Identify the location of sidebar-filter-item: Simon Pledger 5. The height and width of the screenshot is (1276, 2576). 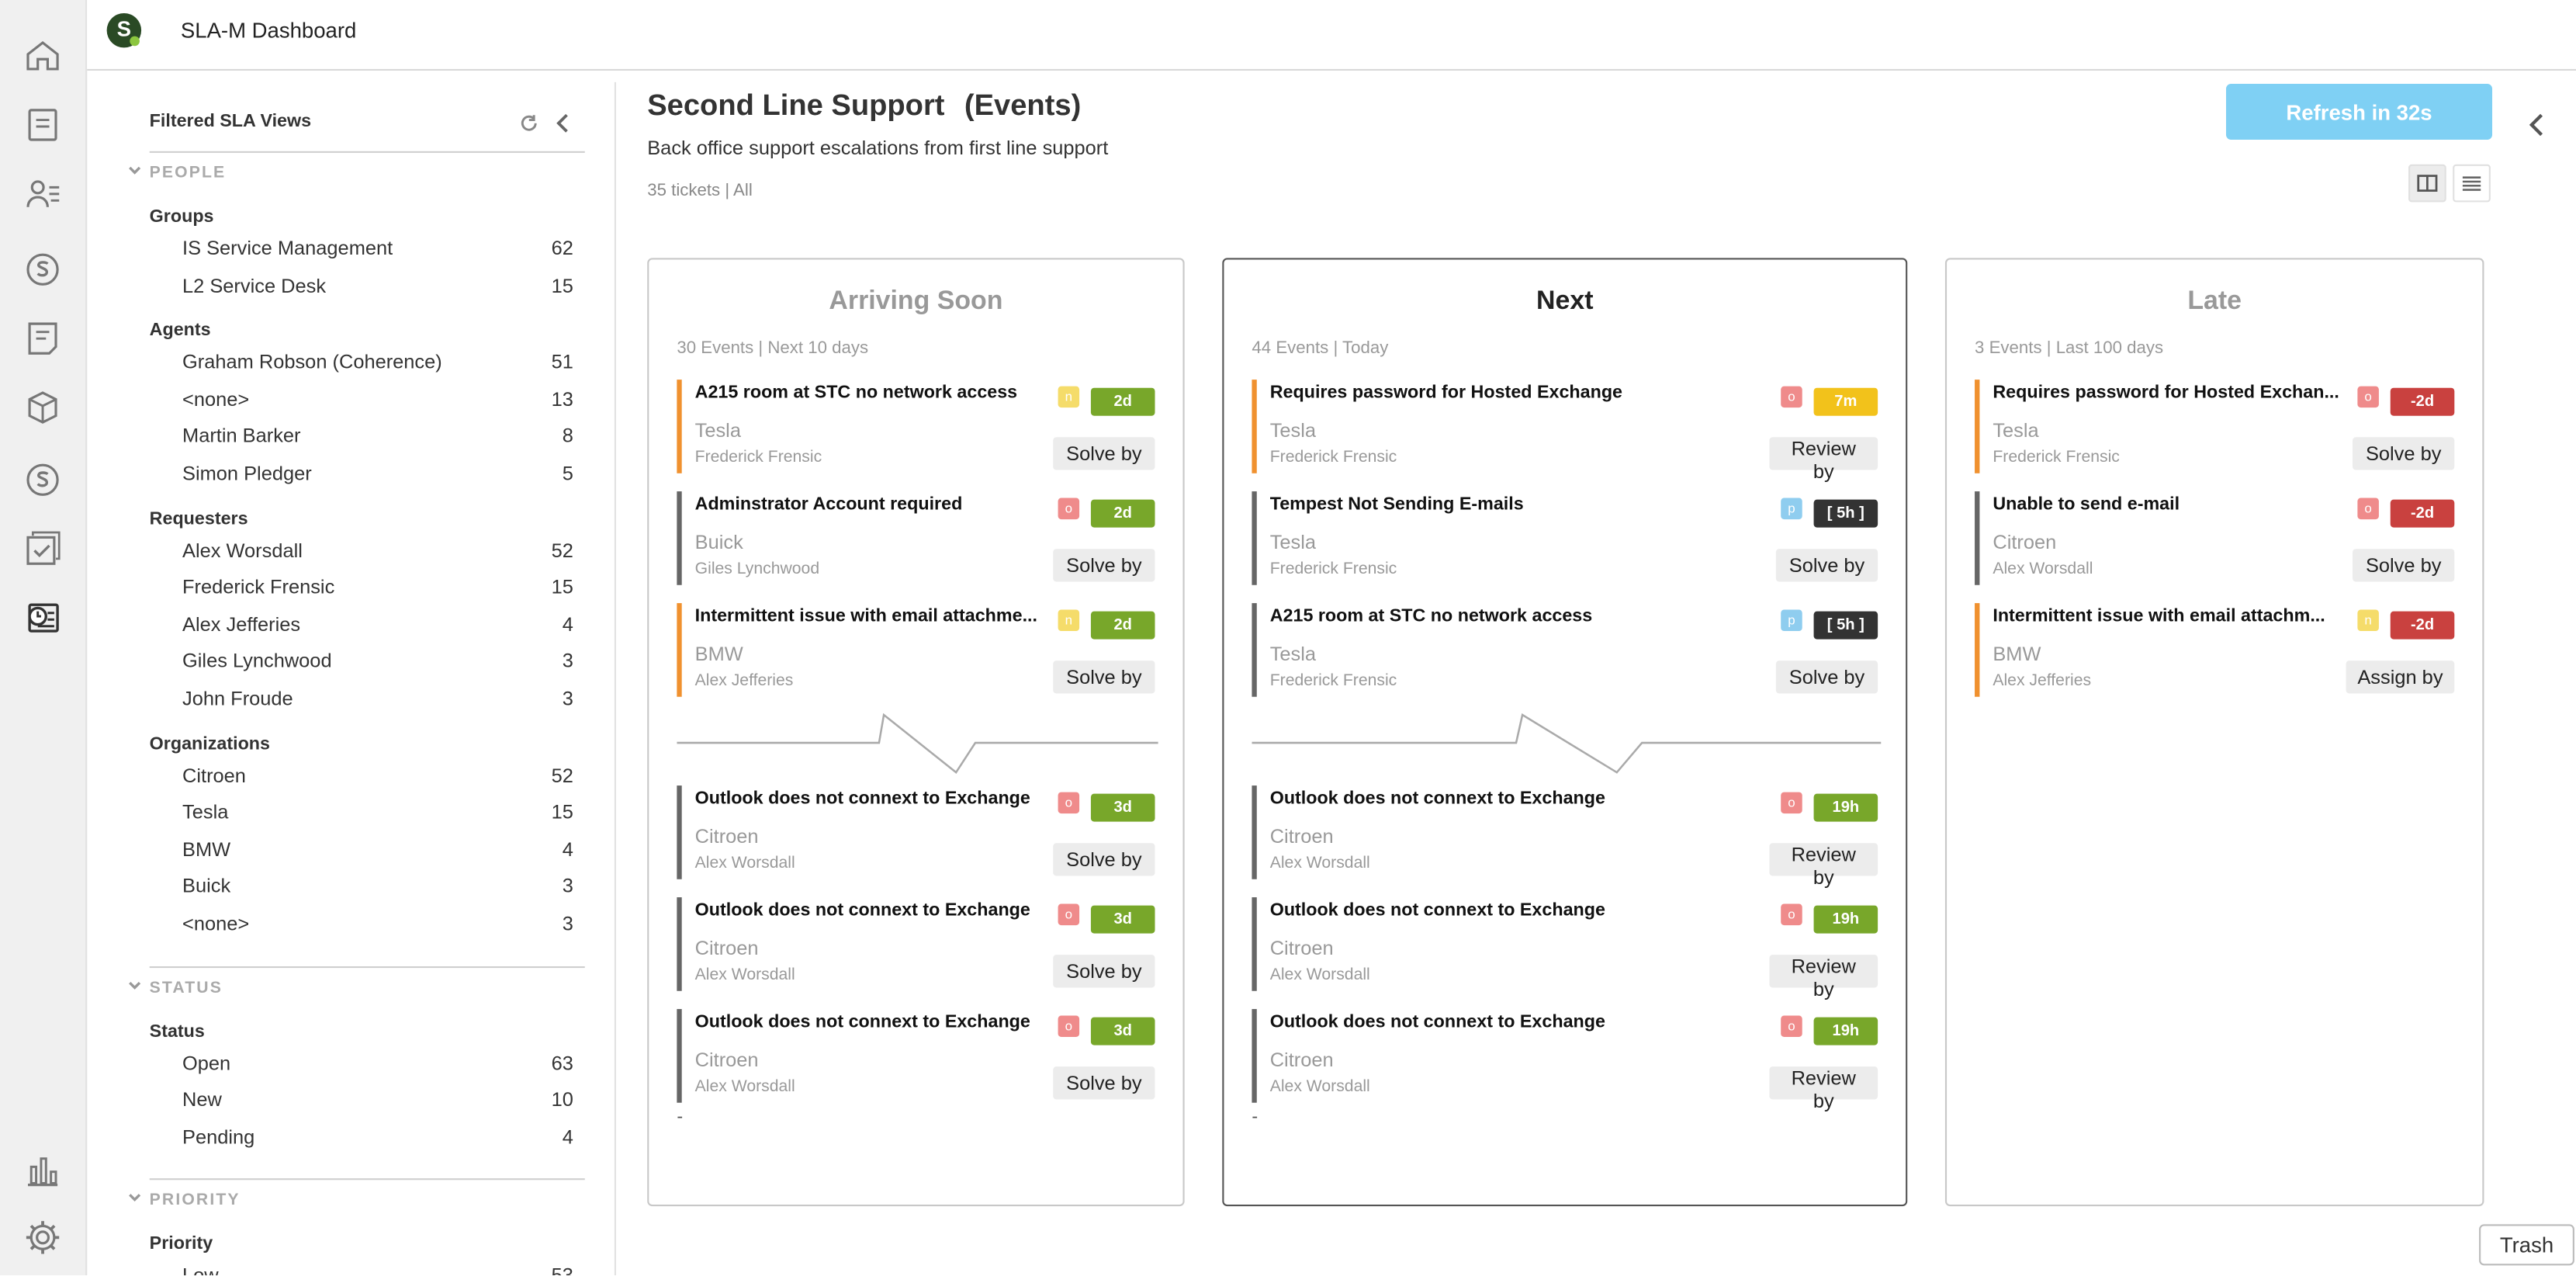
(377, 473).